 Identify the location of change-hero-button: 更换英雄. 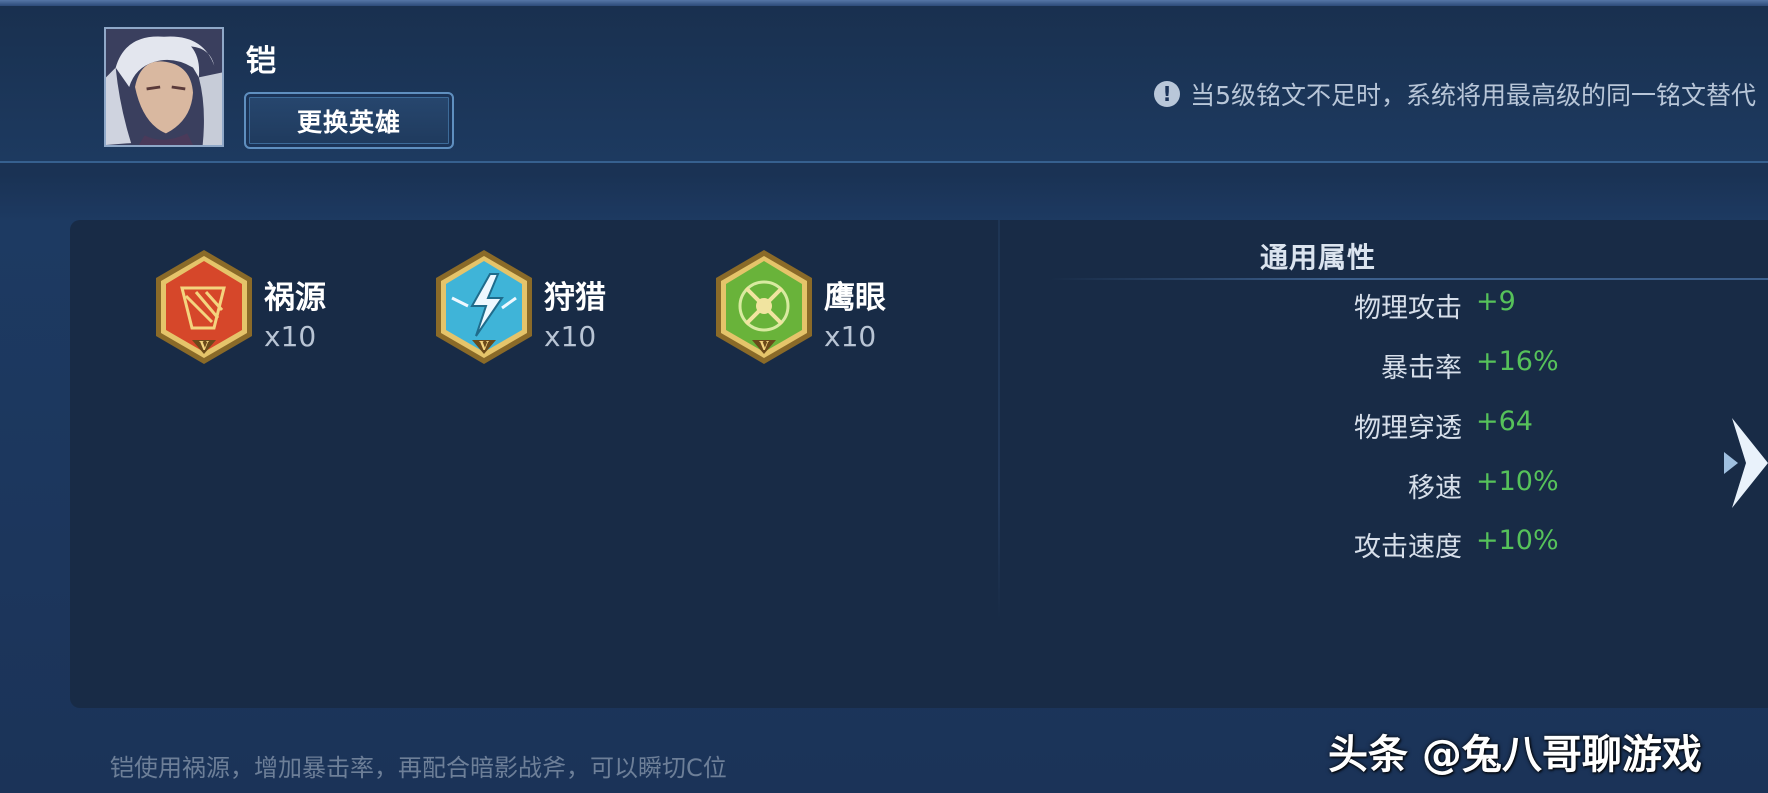
(349, 120).